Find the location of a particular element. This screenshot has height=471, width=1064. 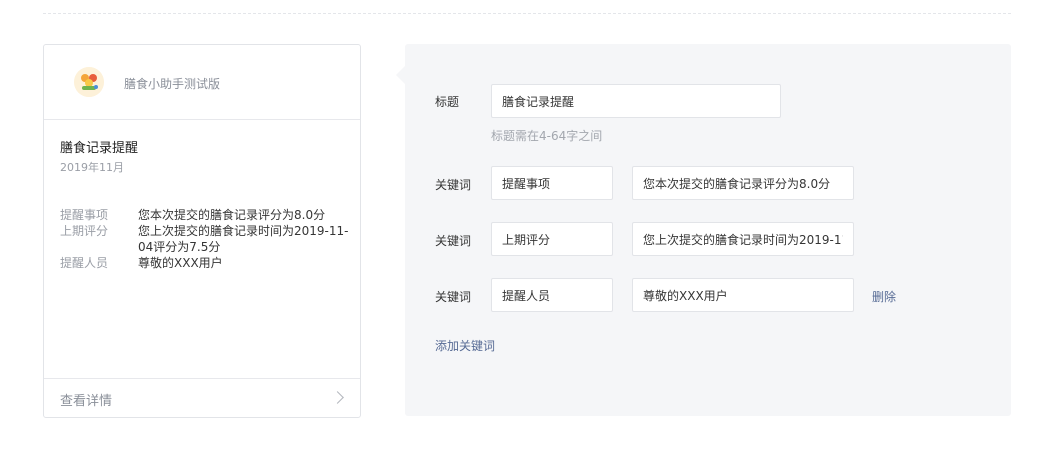

preview-field-row: 提醒事项 您本次提交的膳食记录评分为8.0分 is located at coordinates (205, 215).